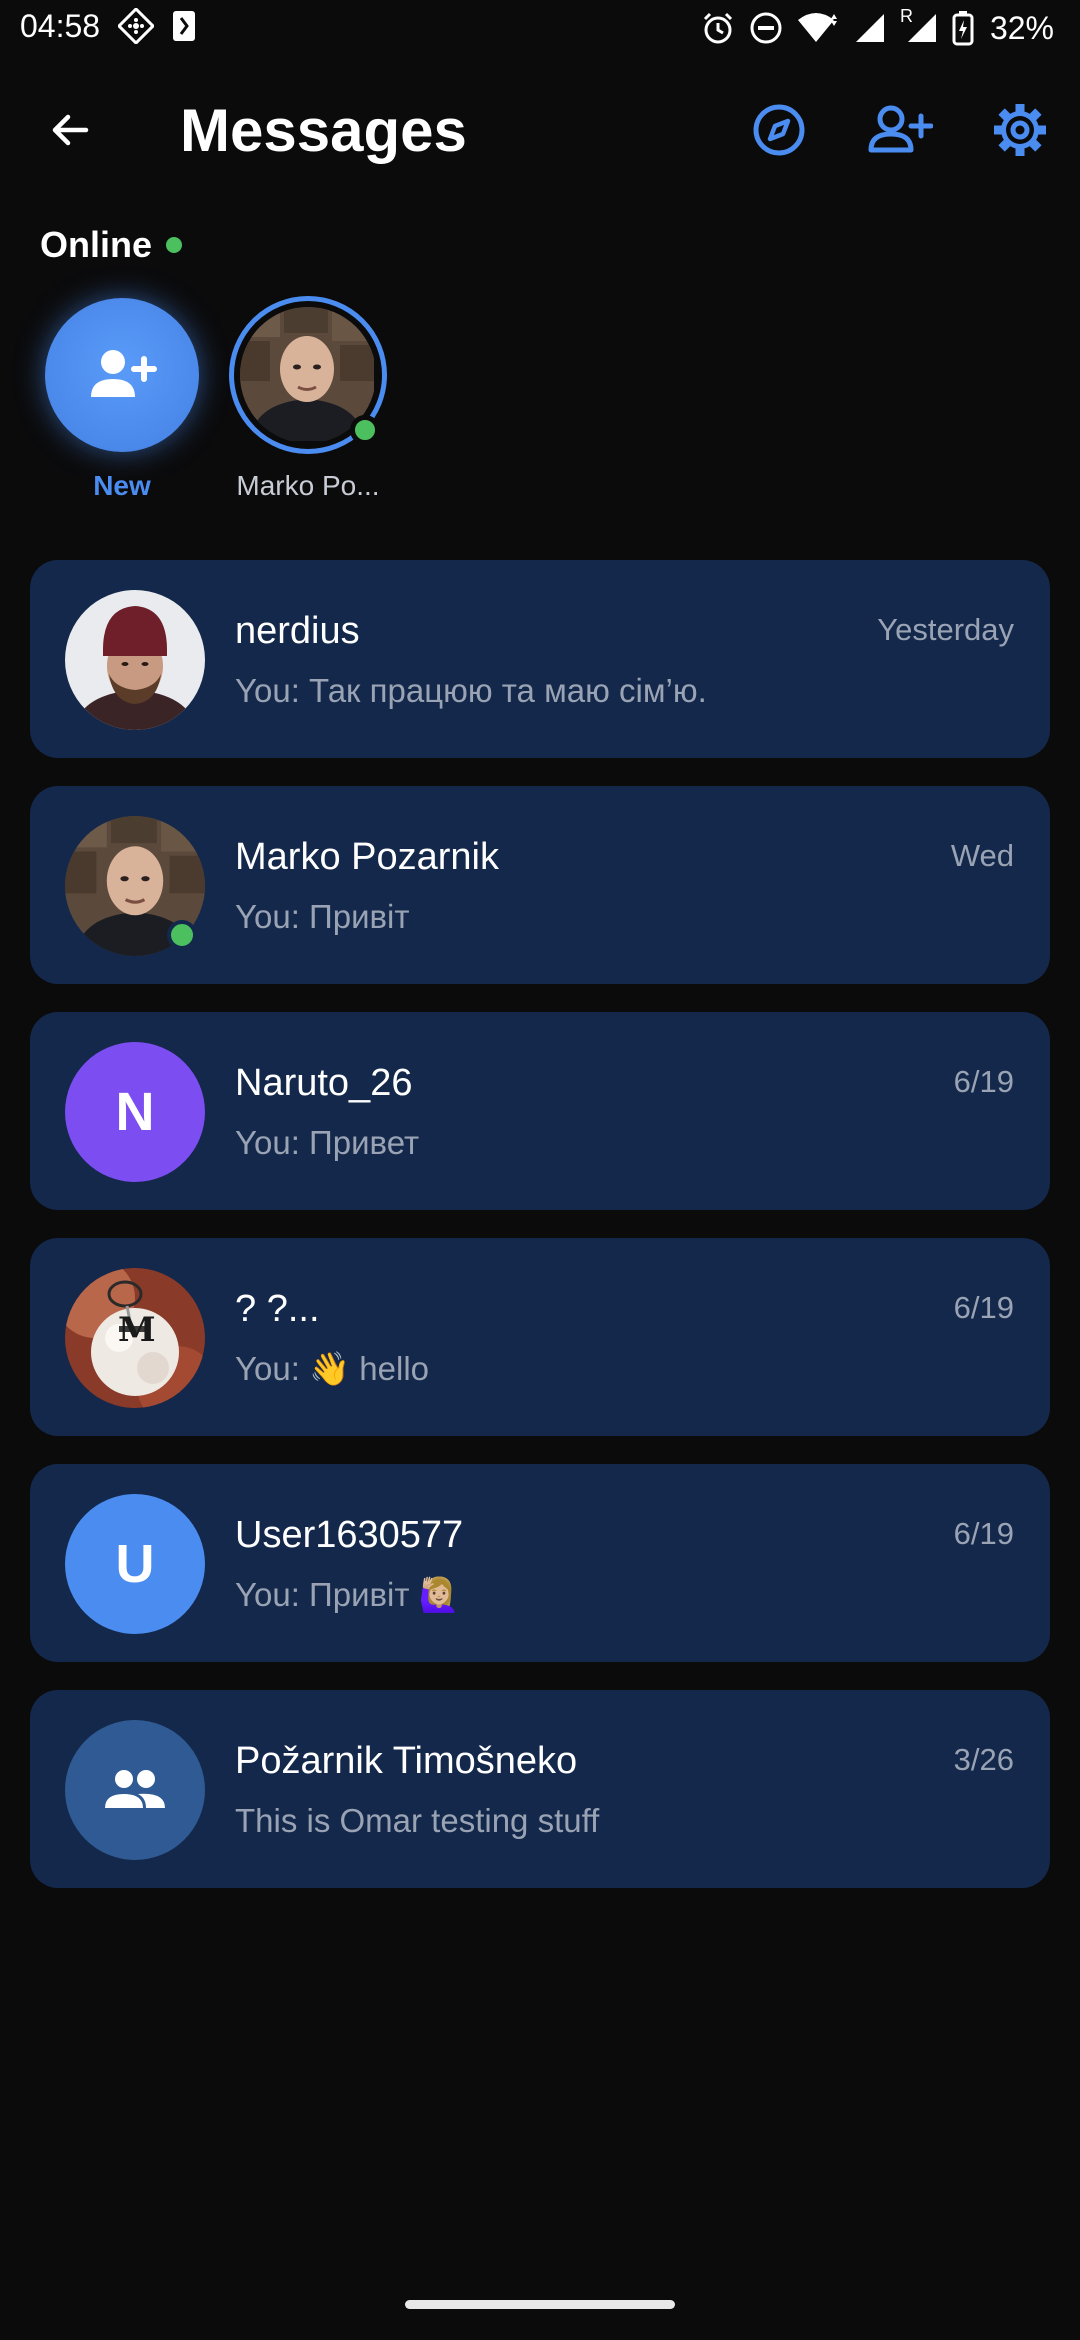 The width and height of the screenshot is (1080, 2340). What do you see at coordinates (417, 1820) in the screenshot?
I see `conversation-last-message: This is Omar testing stuff` at bounding box center [417, 1820].